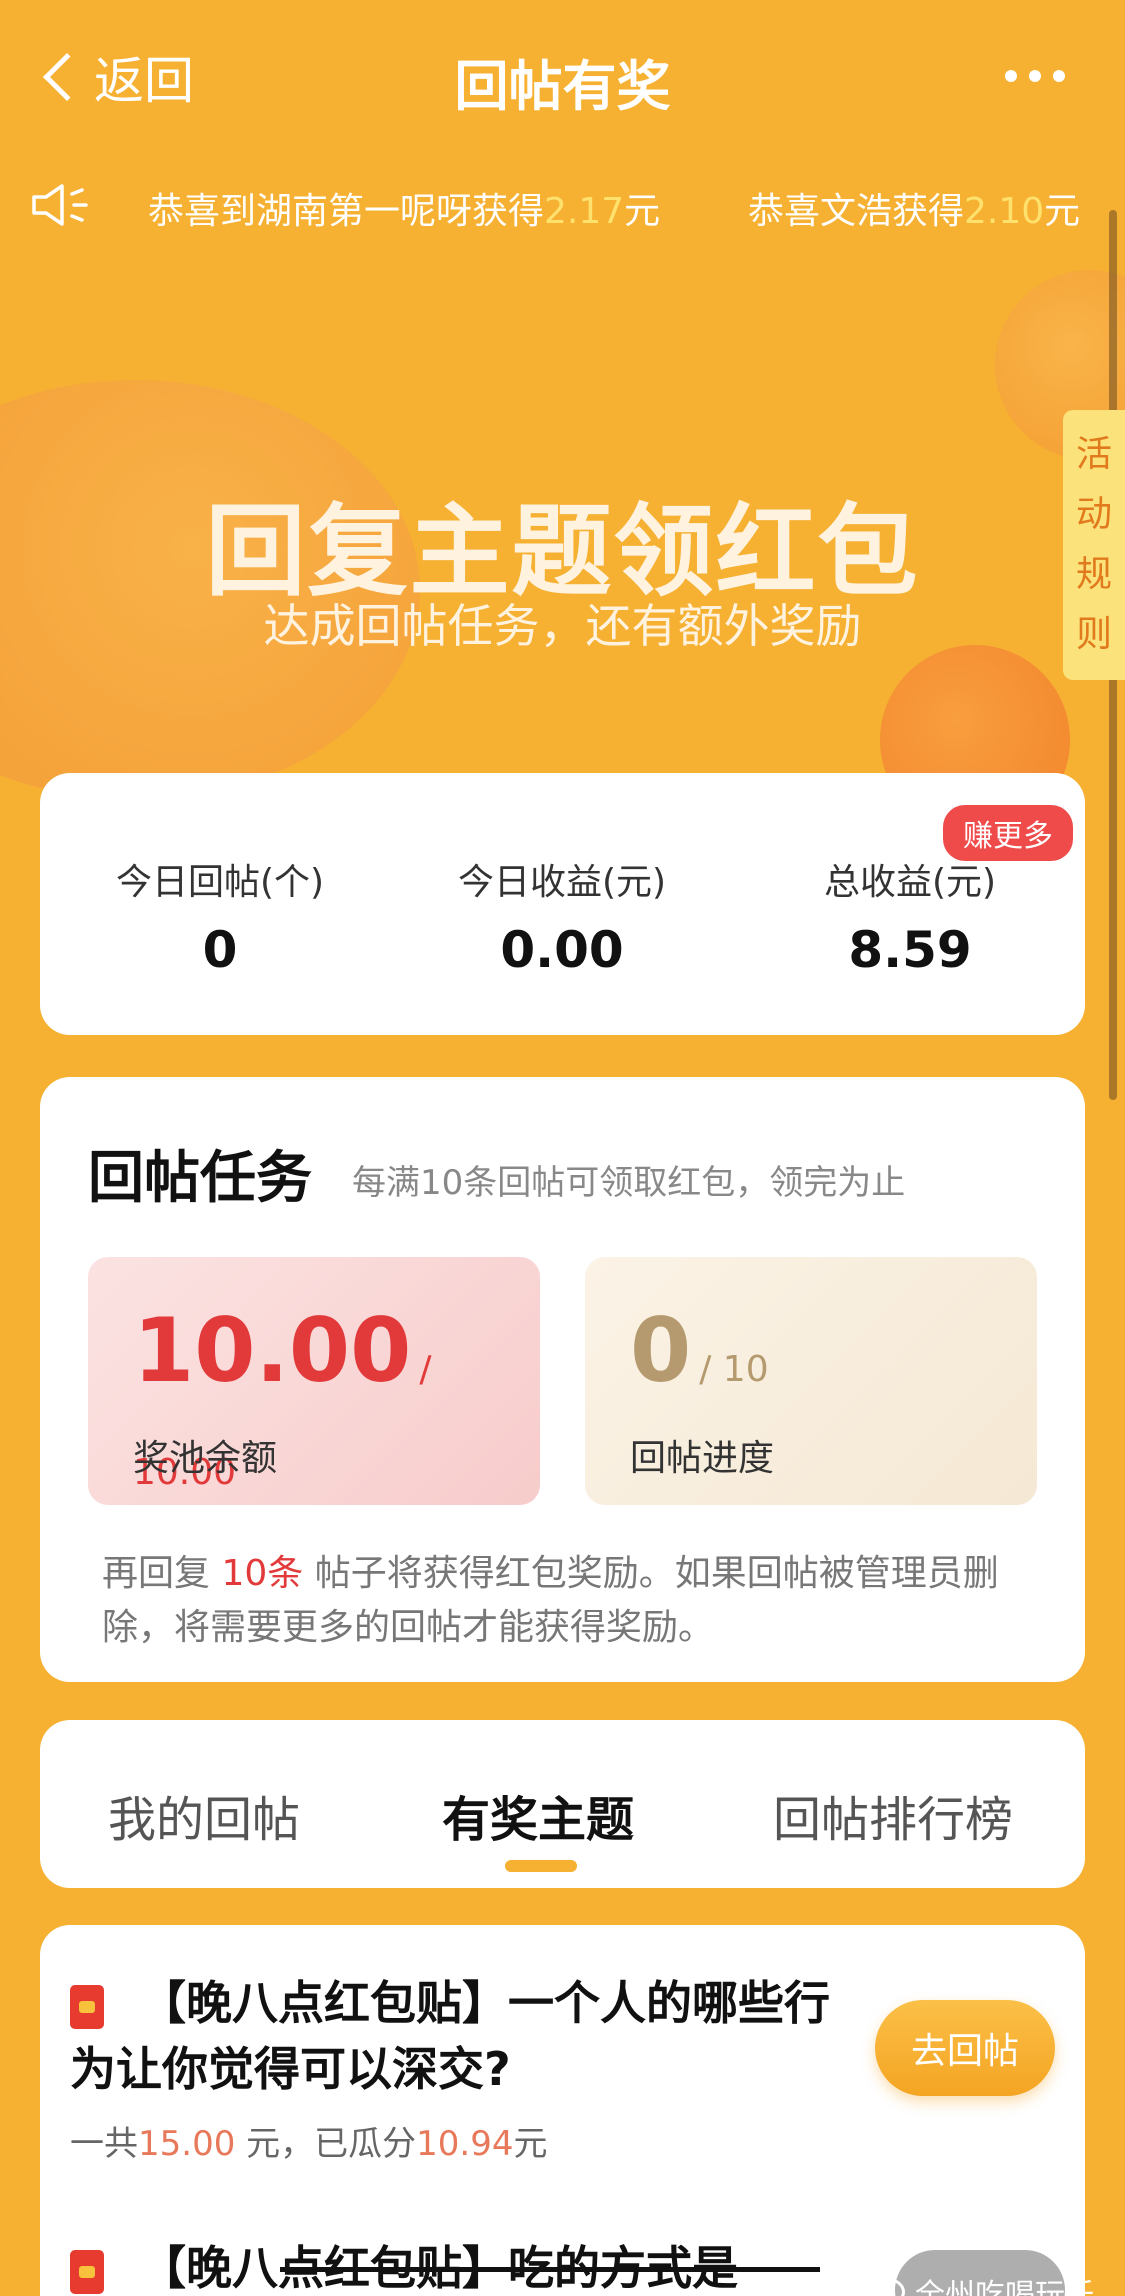  What do you see at coordinates (562, 916) in the screenshot?
I see `stat-today-earnings: 今日收益(元) 0.00` at bounding box center [562, 916].